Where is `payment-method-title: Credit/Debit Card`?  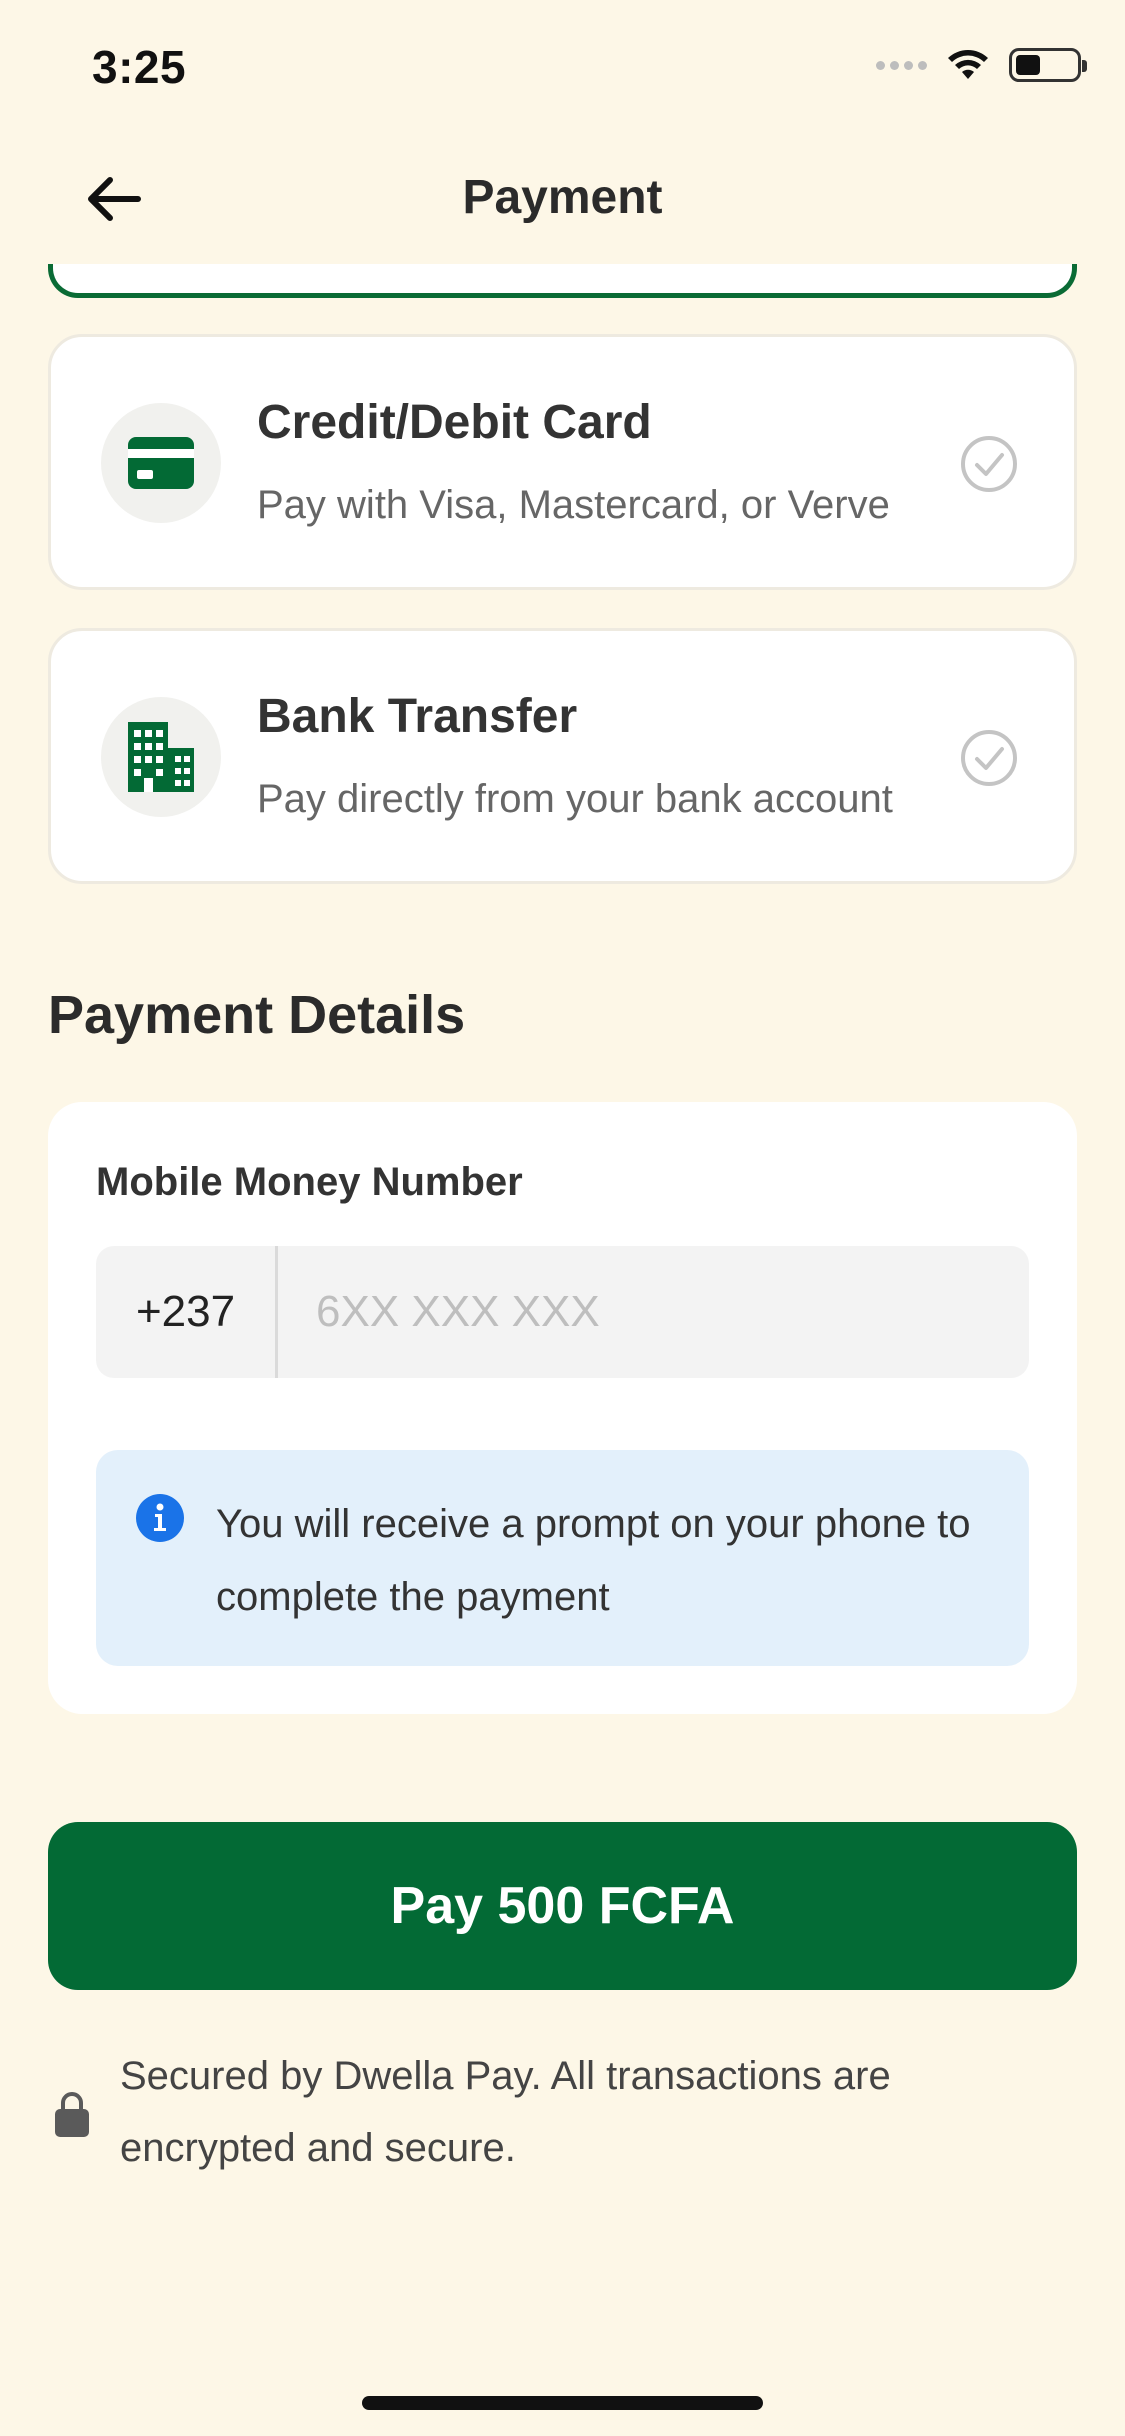 payment-method-title: Credit/Debit Card is located at coordinates (454, 422).